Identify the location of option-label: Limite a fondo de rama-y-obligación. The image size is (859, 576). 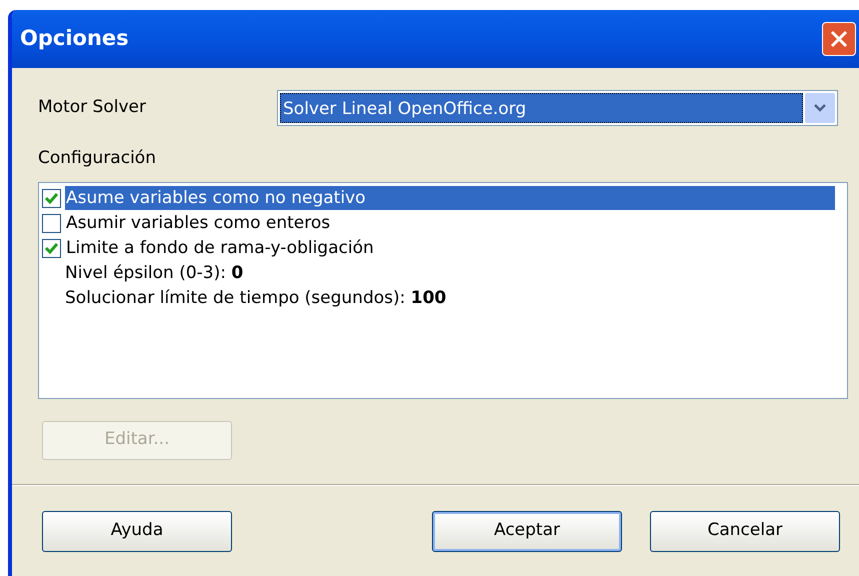
(450, 248).